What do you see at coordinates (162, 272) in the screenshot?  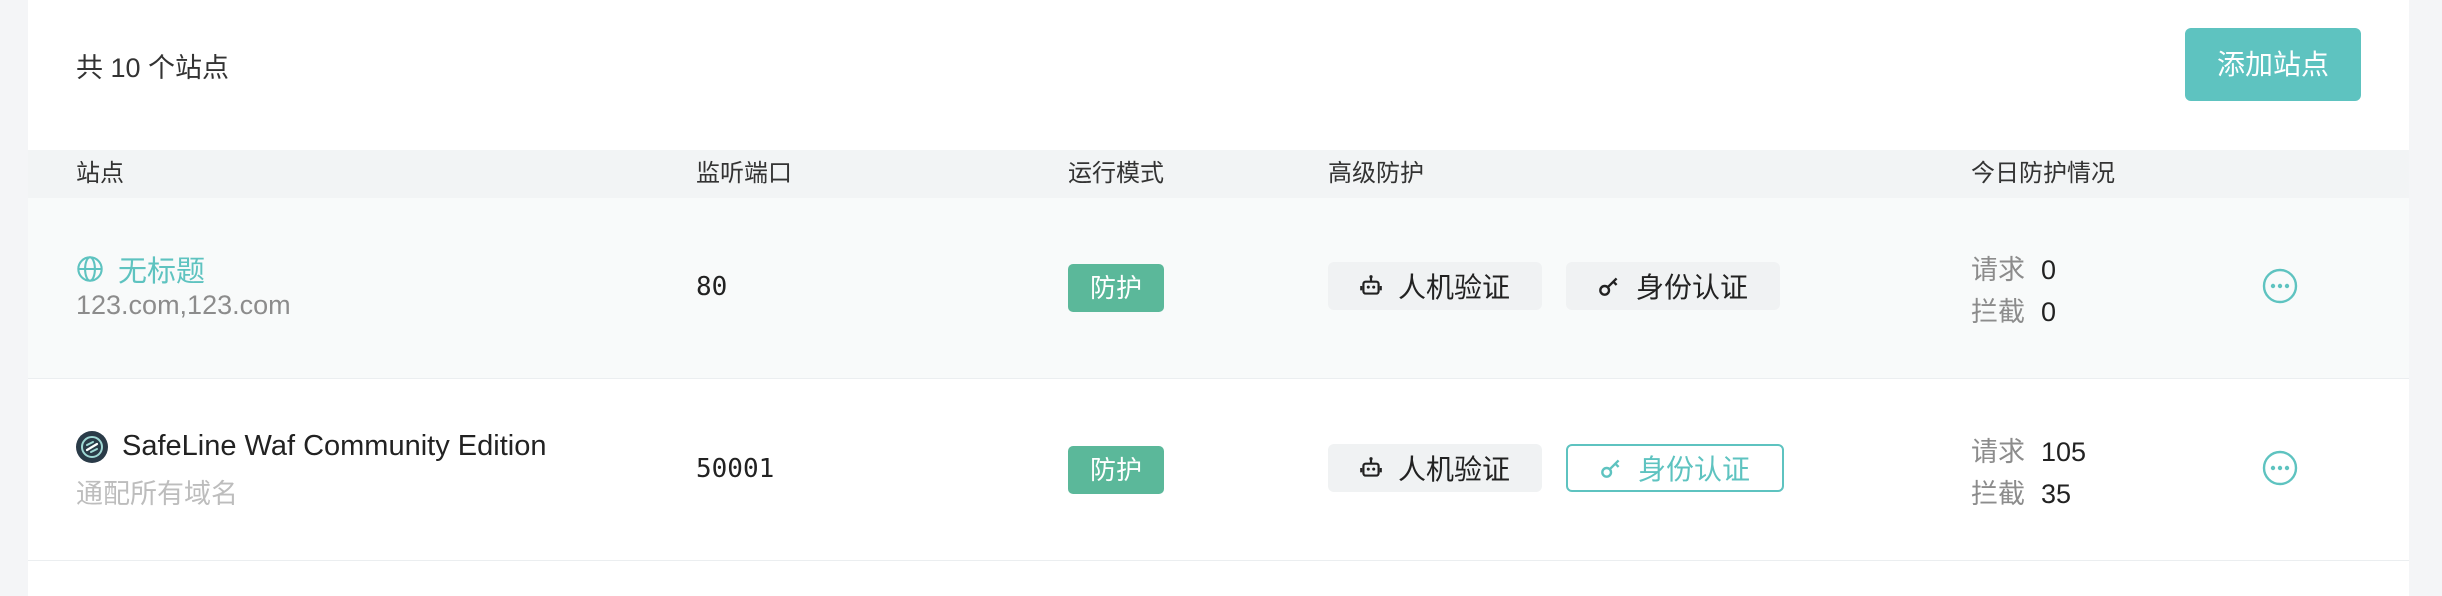 I see `site-name: 无标题` at bounding box center [162, 272].